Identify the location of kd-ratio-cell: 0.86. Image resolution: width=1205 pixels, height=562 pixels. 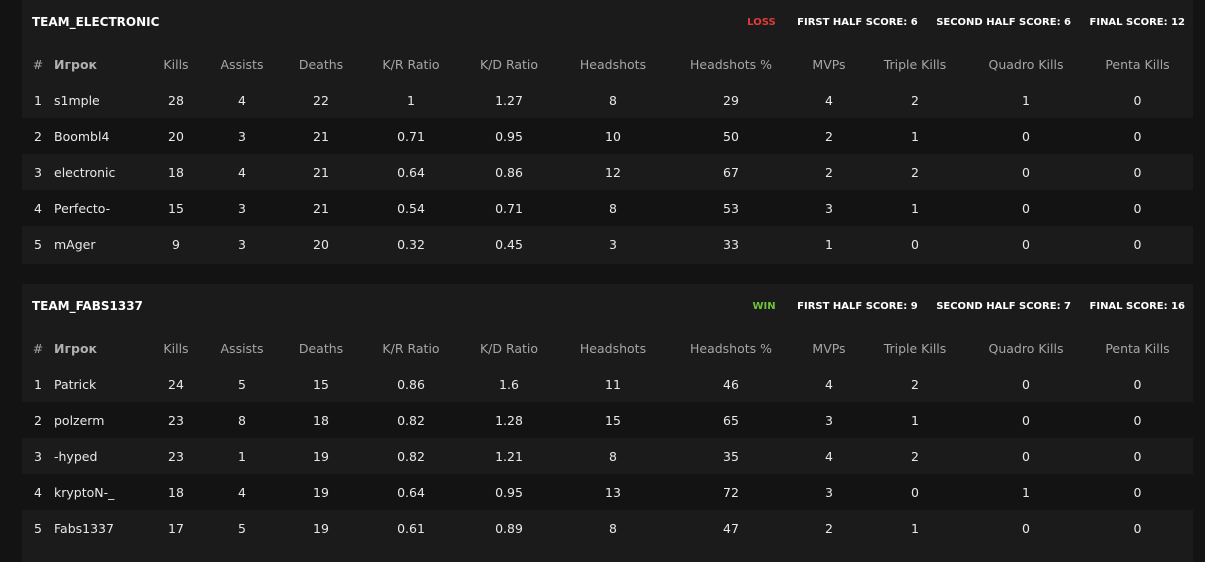
(509, 172).